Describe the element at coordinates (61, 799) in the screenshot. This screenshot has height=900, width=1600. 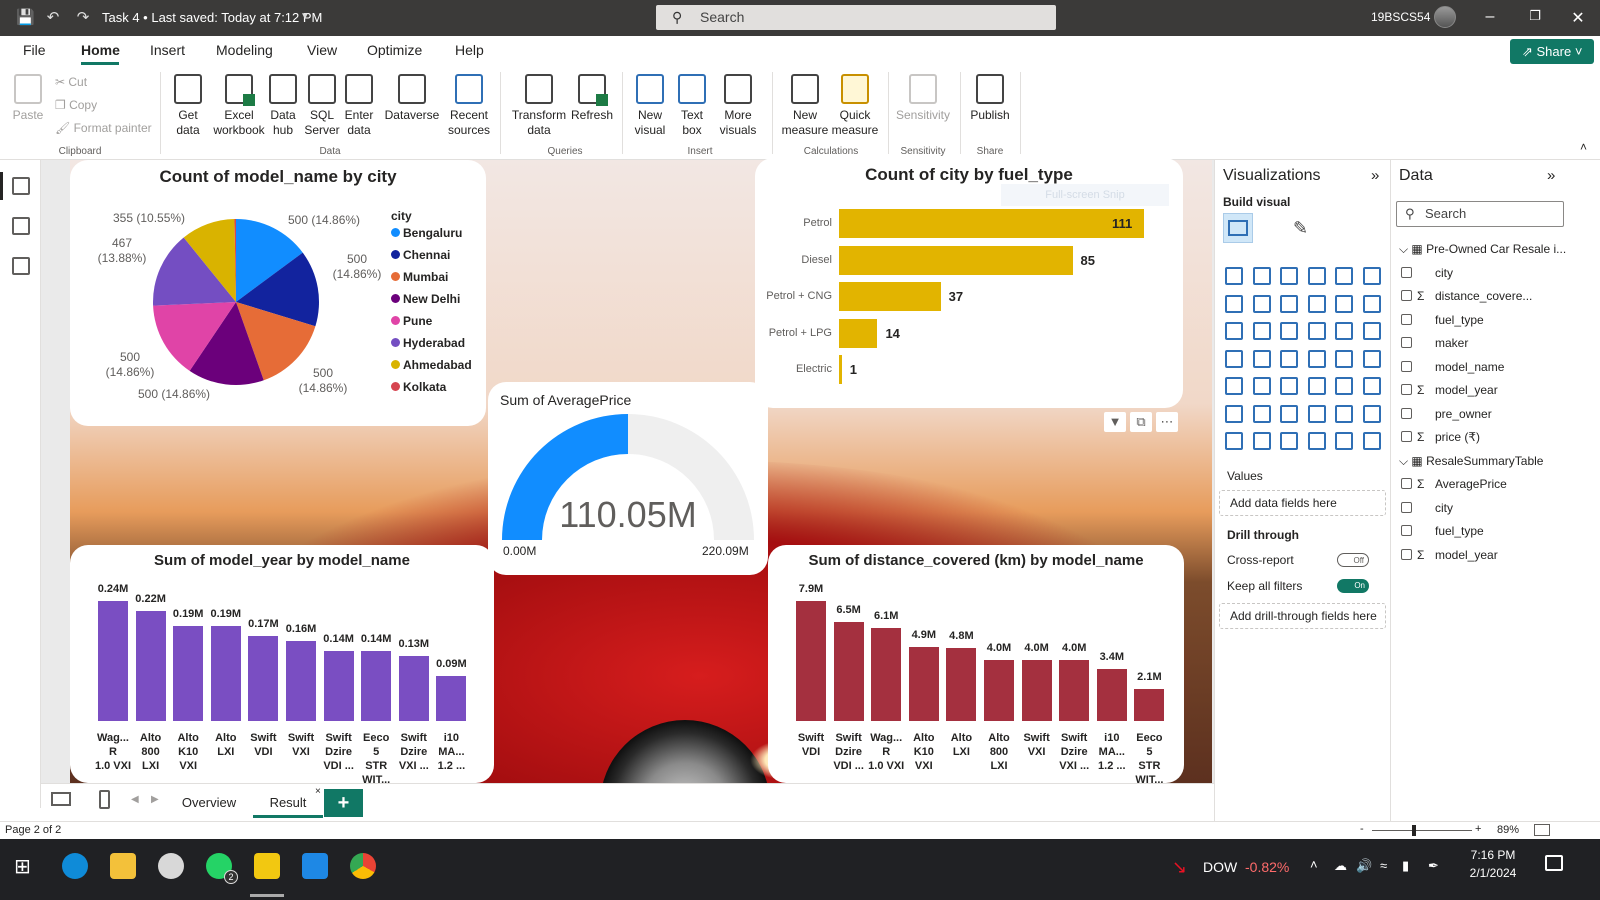
I see `desktop-layout-icon` at that location.